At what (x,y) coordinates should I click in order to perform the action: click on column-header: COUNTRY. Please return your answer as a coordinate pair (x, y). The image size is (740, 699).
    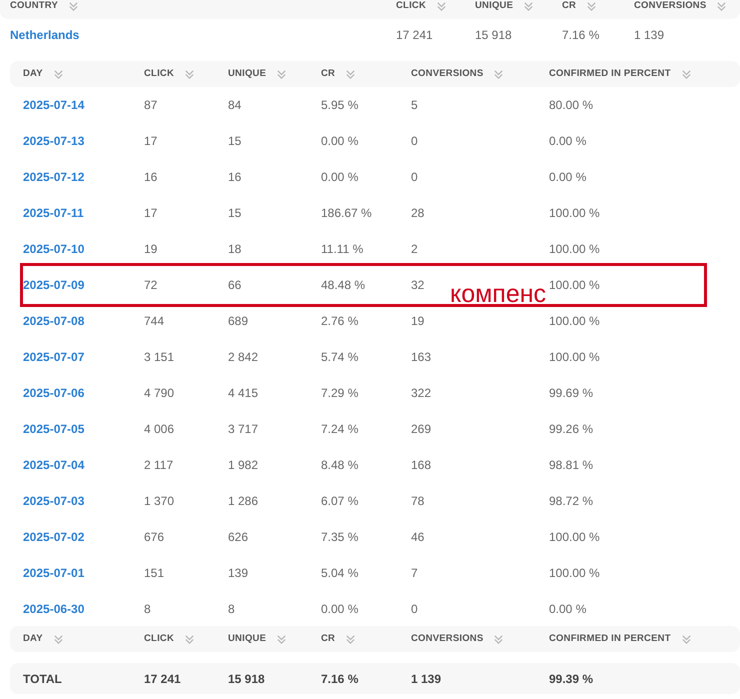
    Looking at the image, I should click on (34, 7).